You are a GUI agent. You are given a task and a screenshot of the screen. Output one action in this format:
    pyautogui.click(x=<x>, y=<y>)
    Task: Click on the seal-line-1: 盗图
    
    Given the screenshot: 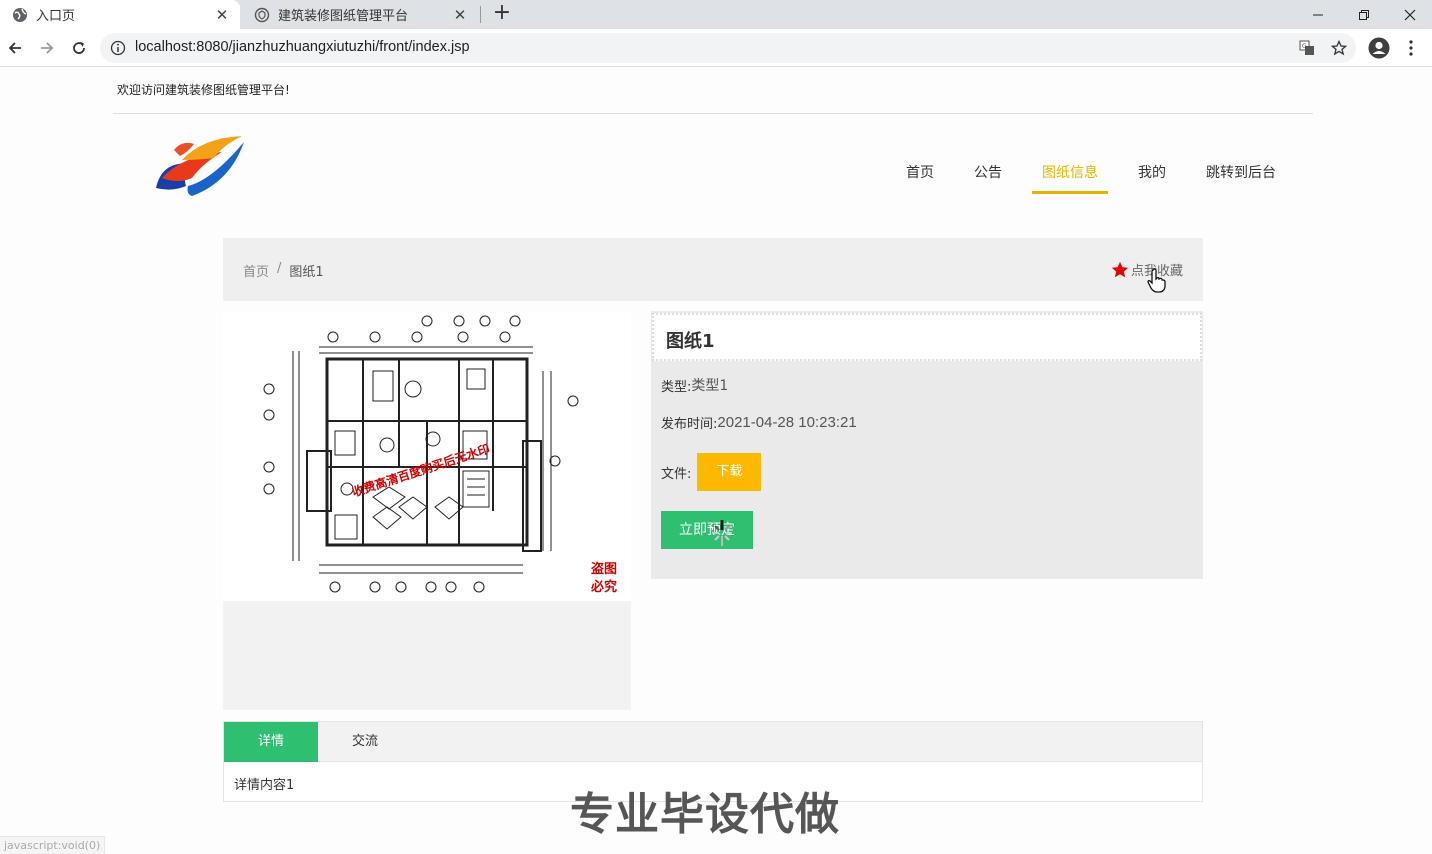 What is the action you would take?
    pyautogui.click(x=604, y=569)
    